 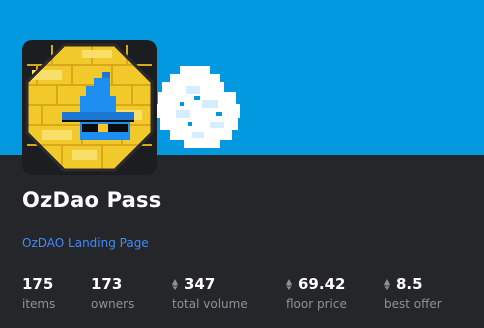 I want to click on stat-value-text: 69.42, so click(x=322, y=284).